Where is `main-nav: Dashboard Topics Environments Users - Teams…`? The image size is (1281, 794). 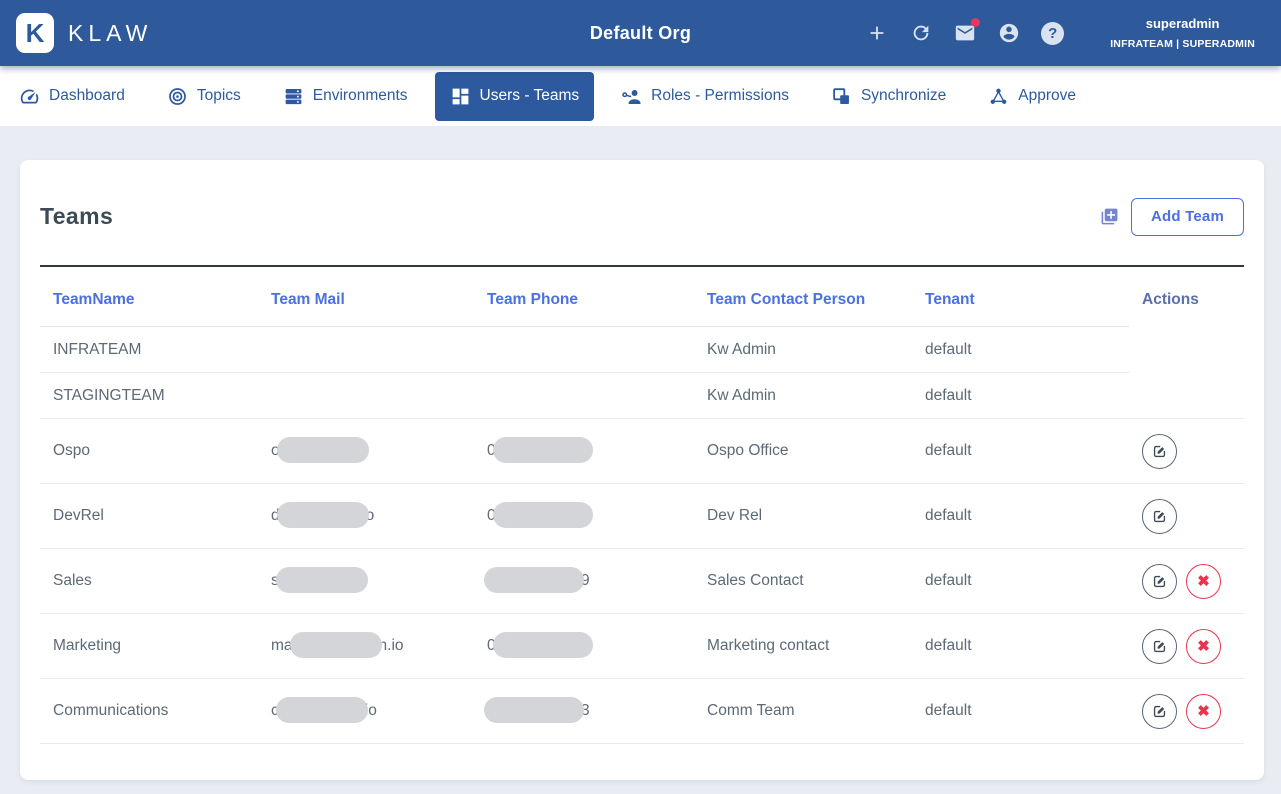
main-nav: Dashboard Topics Environments Users - Teams… is located at coordinates (640, 96).